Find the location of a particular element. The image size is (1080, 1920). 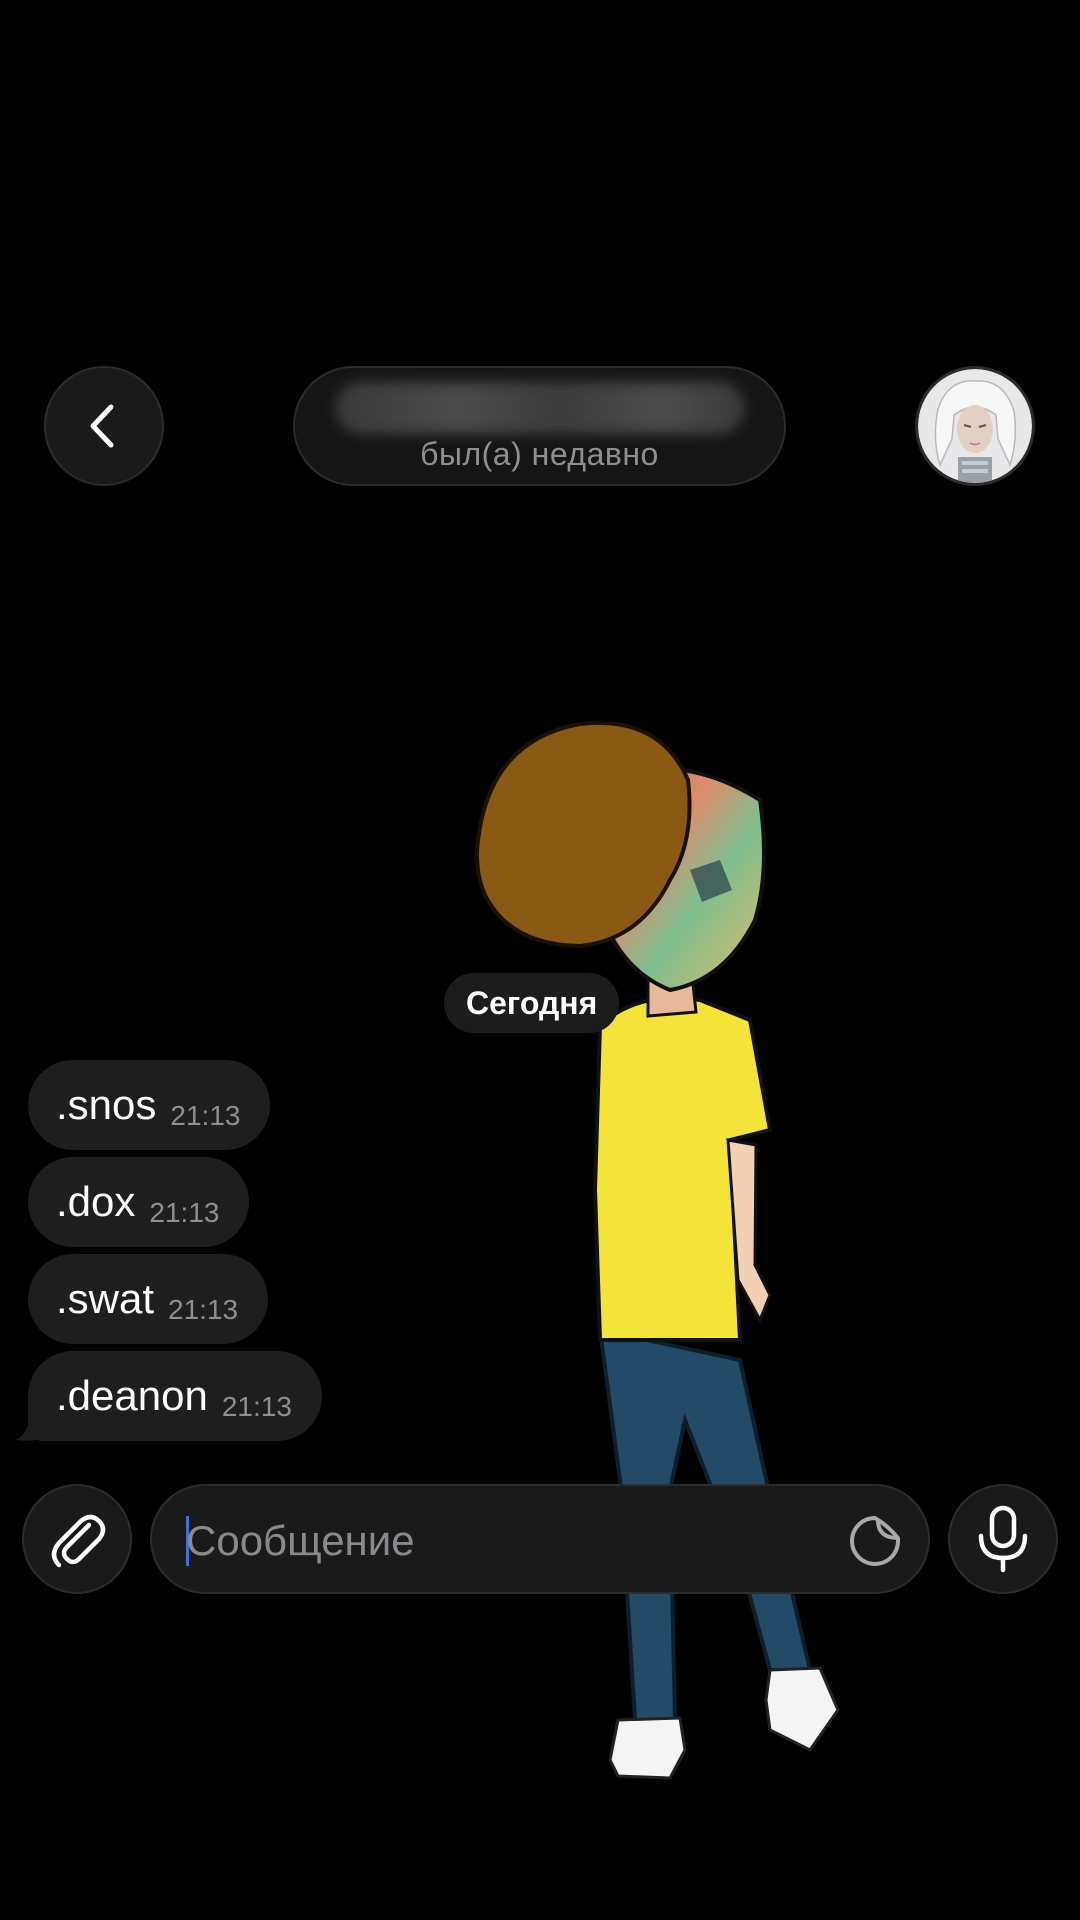

message-text: .deanon is located at coordinates (132, 1395).